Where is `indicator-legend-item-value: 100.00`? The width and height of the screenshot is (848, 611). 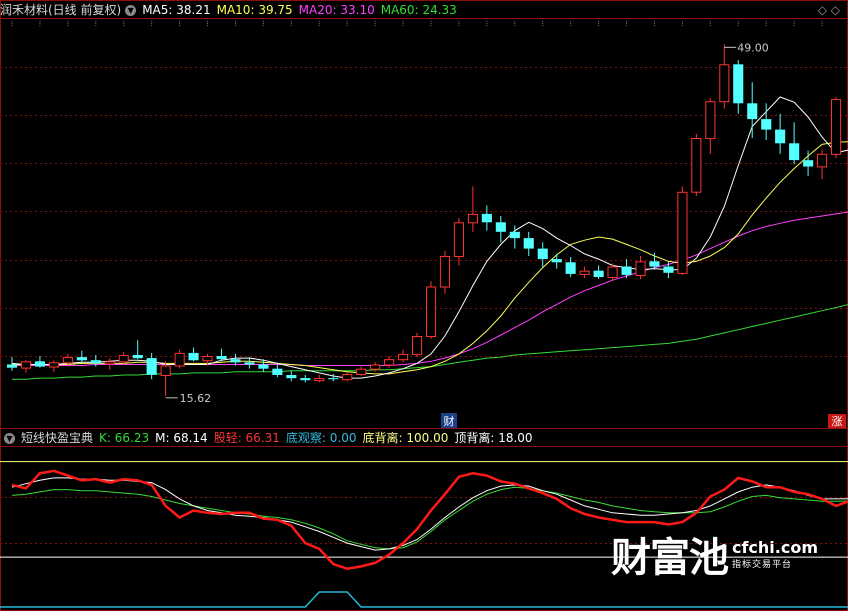 indicator-legend-item-value: 100.00 is located at coordinates (427, 438).